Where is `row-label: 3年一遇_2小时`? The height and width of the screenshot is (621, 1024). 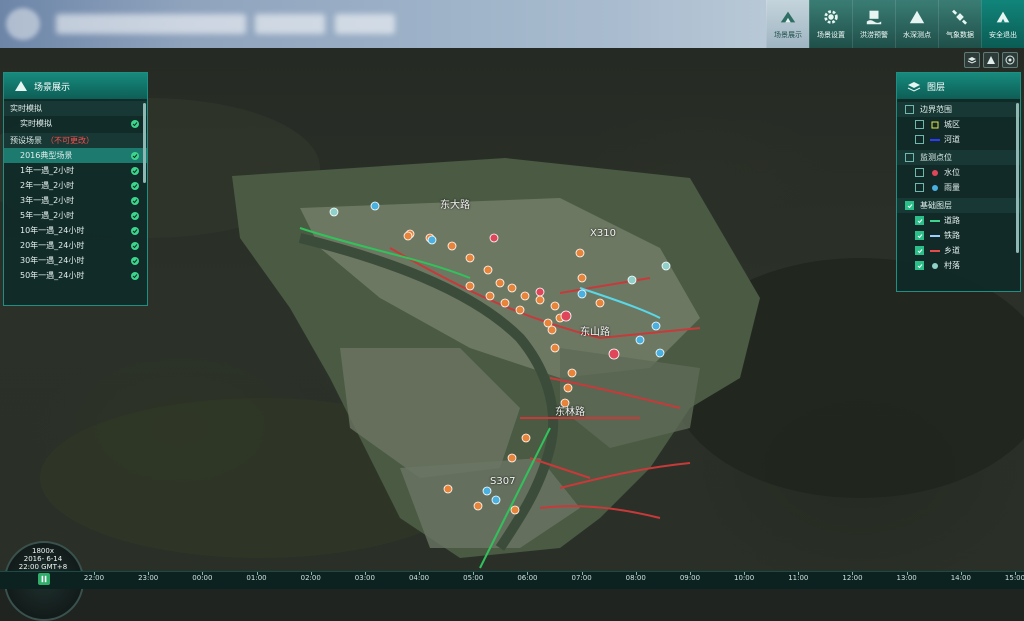 row-label: 3年一遇_2小时 is located at coordinates (47, 200).